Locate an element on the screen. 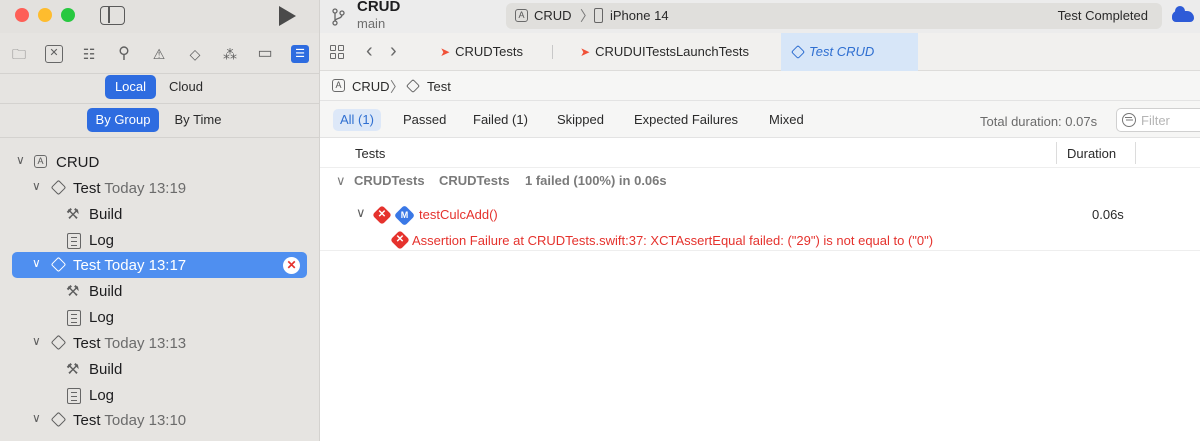 This screenshot has width=1200, height=441. close-window-button is located at coordinates (22, 15).